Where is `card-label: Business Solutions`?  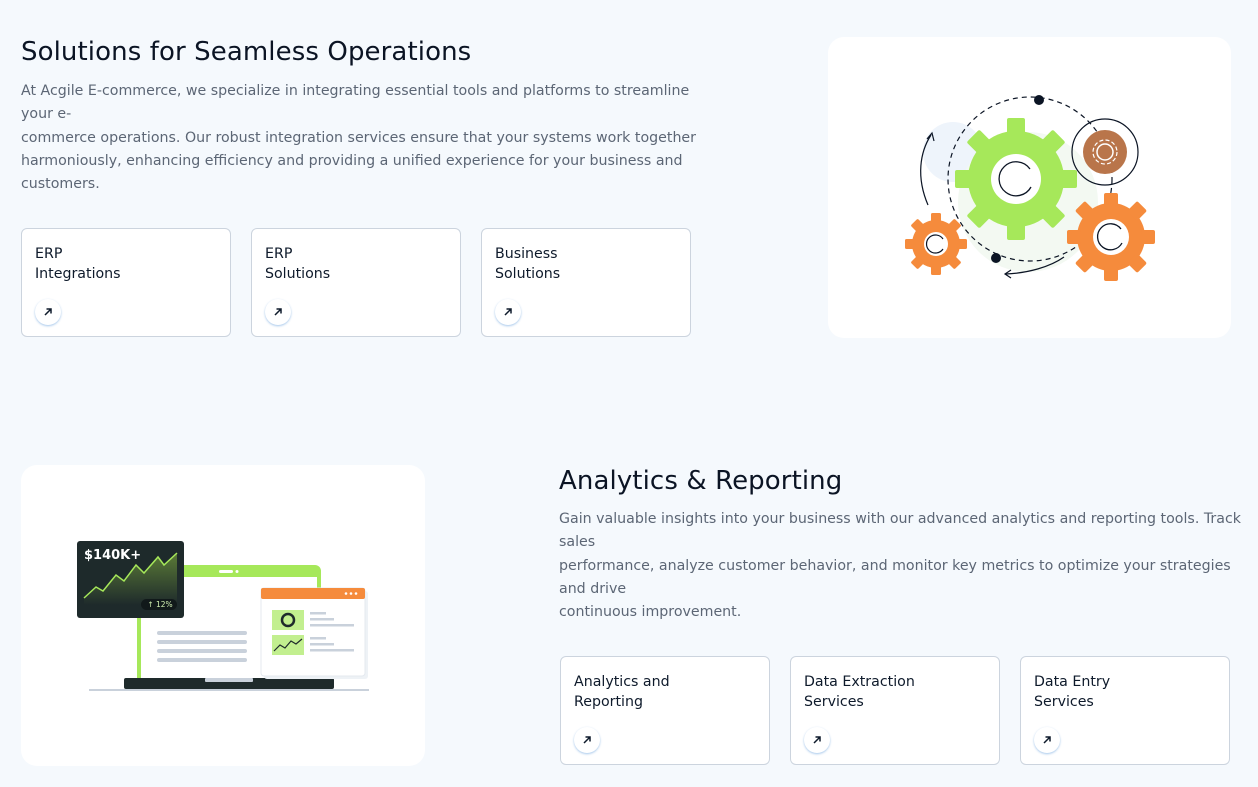
card-label: Business Solutions is located at coordinates (528, 264).